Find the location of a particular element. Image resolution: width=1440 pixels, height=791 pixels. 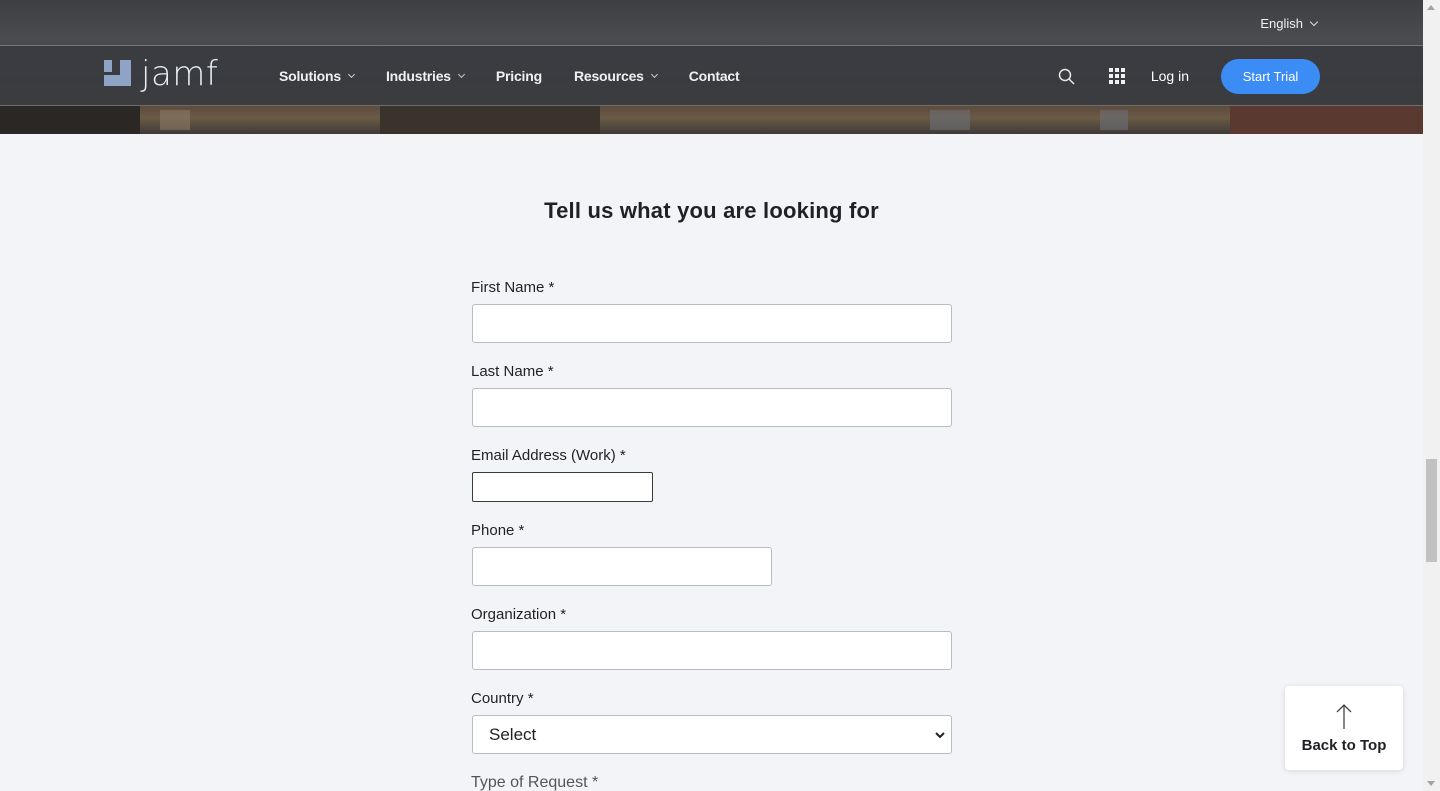

scroll-down-arrow-icon is located at coordinates (1431, 783).